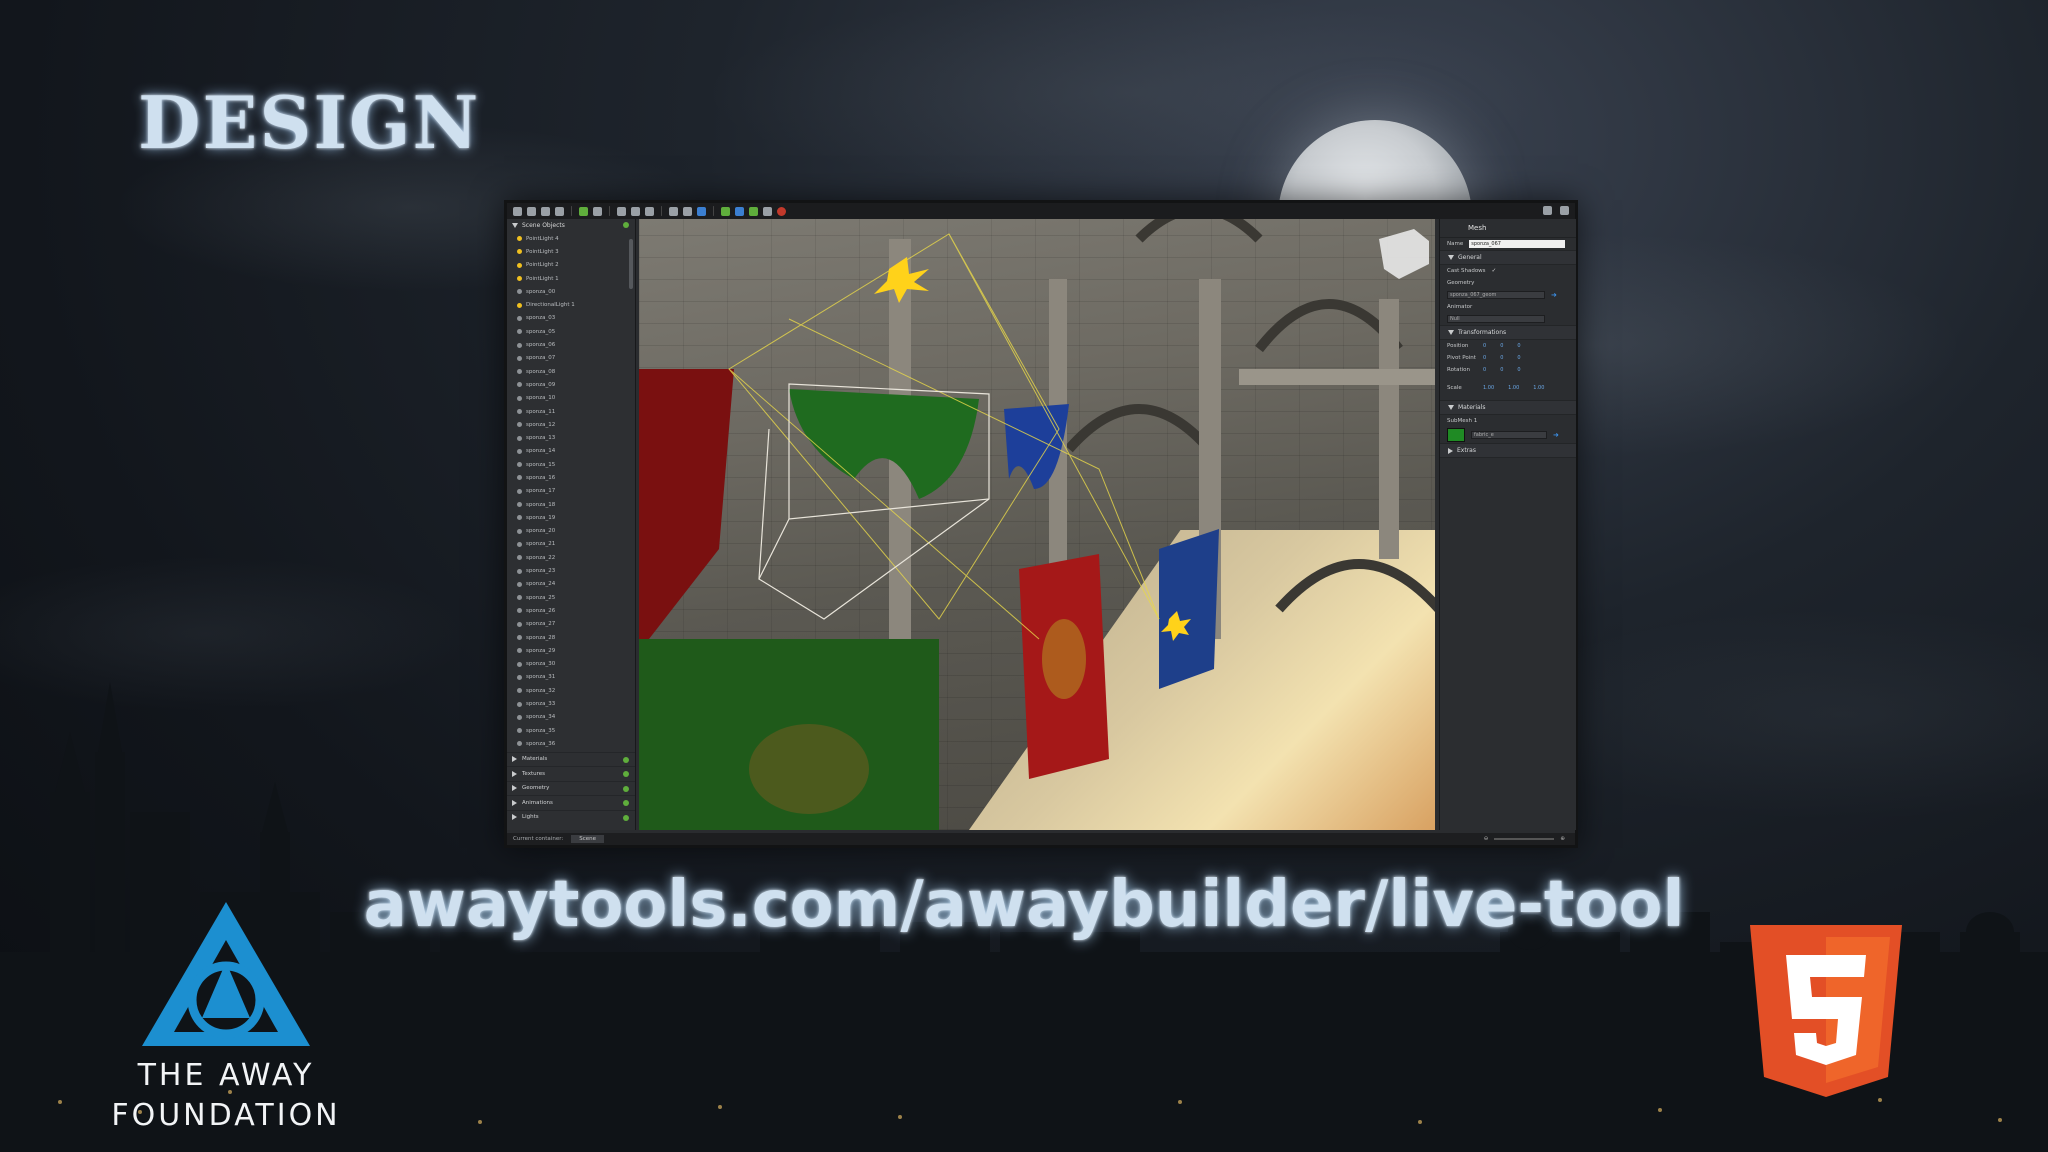 The image size is (2048, 1152). I want to click on material-dropdown: fabric_e, so click(1509, 435).